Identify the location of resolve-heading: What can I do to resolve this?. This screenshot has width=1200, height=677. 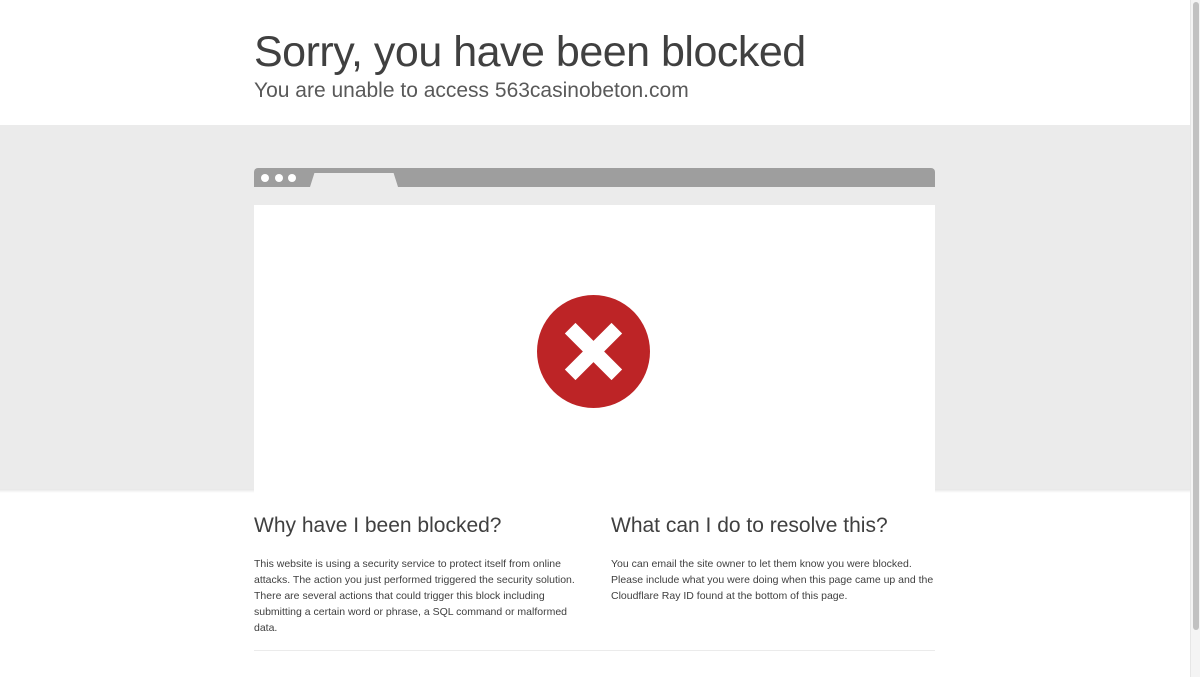
(749, 525).